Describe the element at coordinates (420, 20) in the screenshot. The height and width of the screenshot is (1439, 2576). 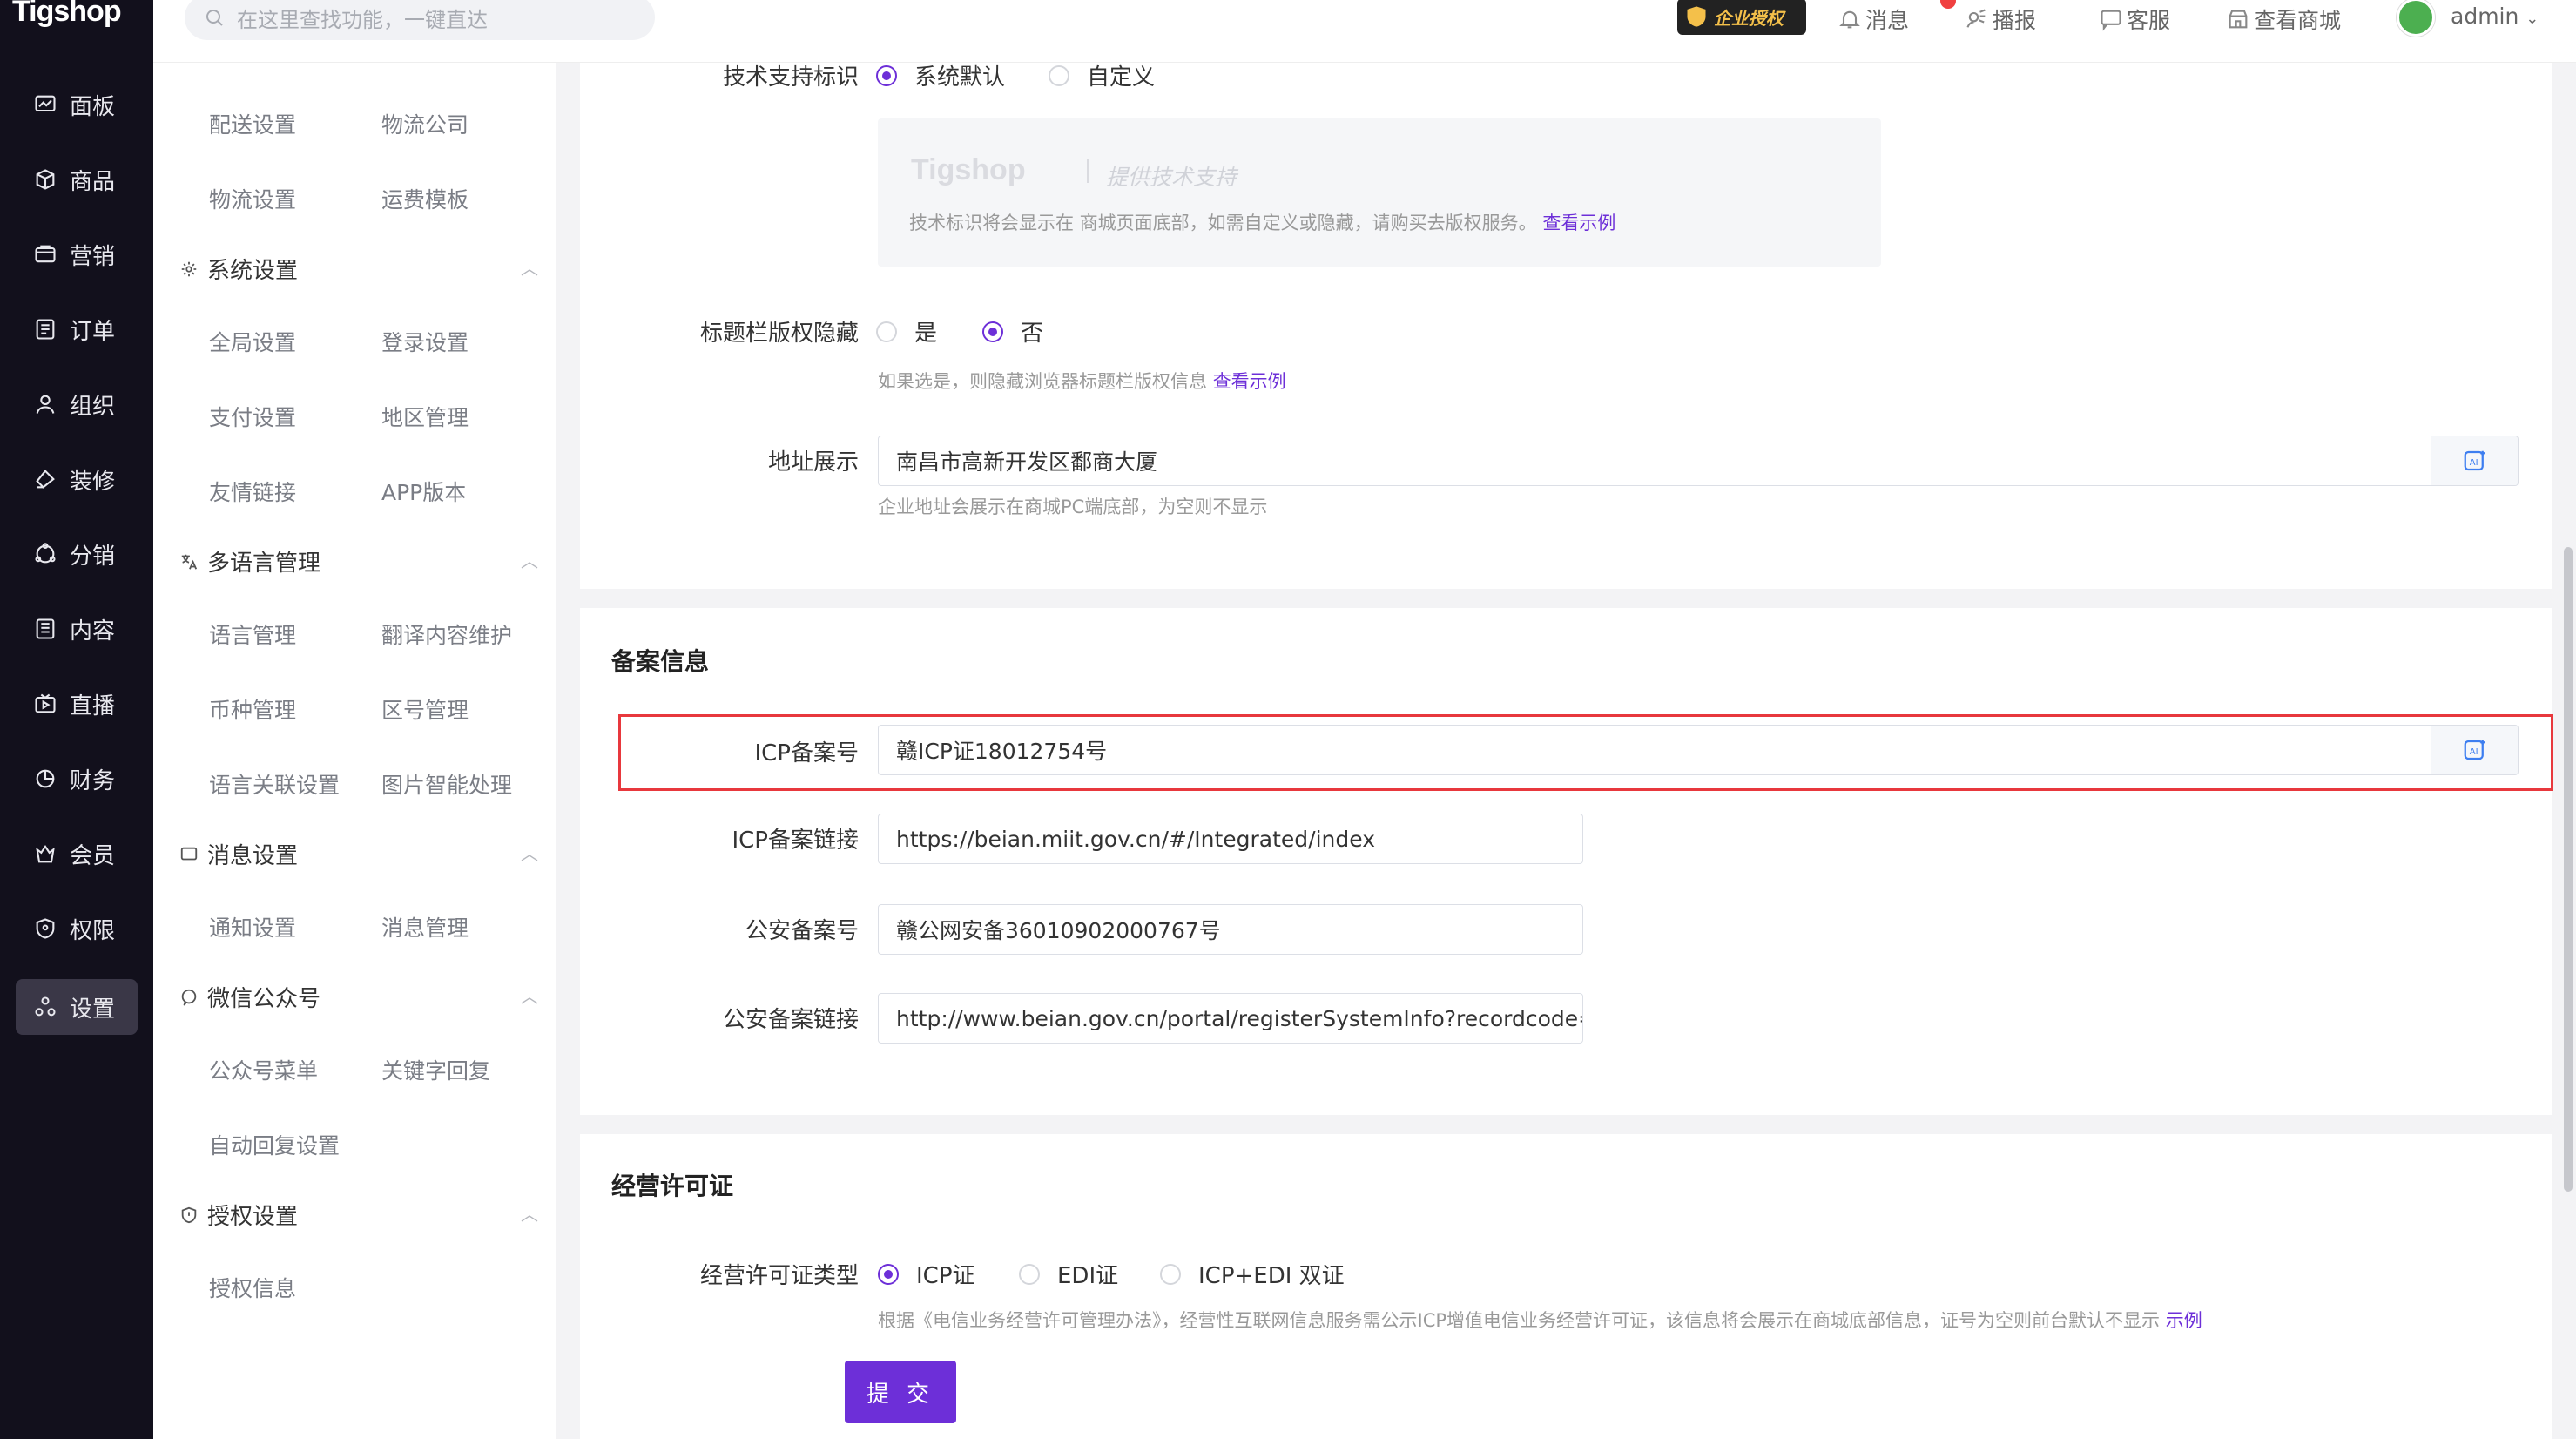
I see `global-search: 在这里查找功能，一键直达` at that location.